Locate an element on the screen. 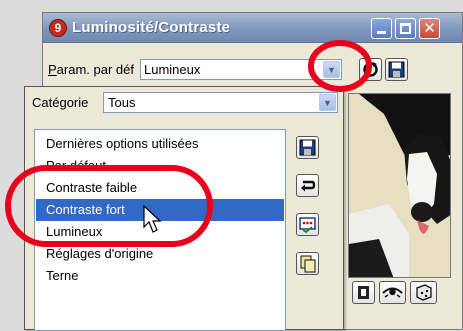 The height and width of the screenshot is (331, 463). mask-icon is located at coordinates (363, 292).